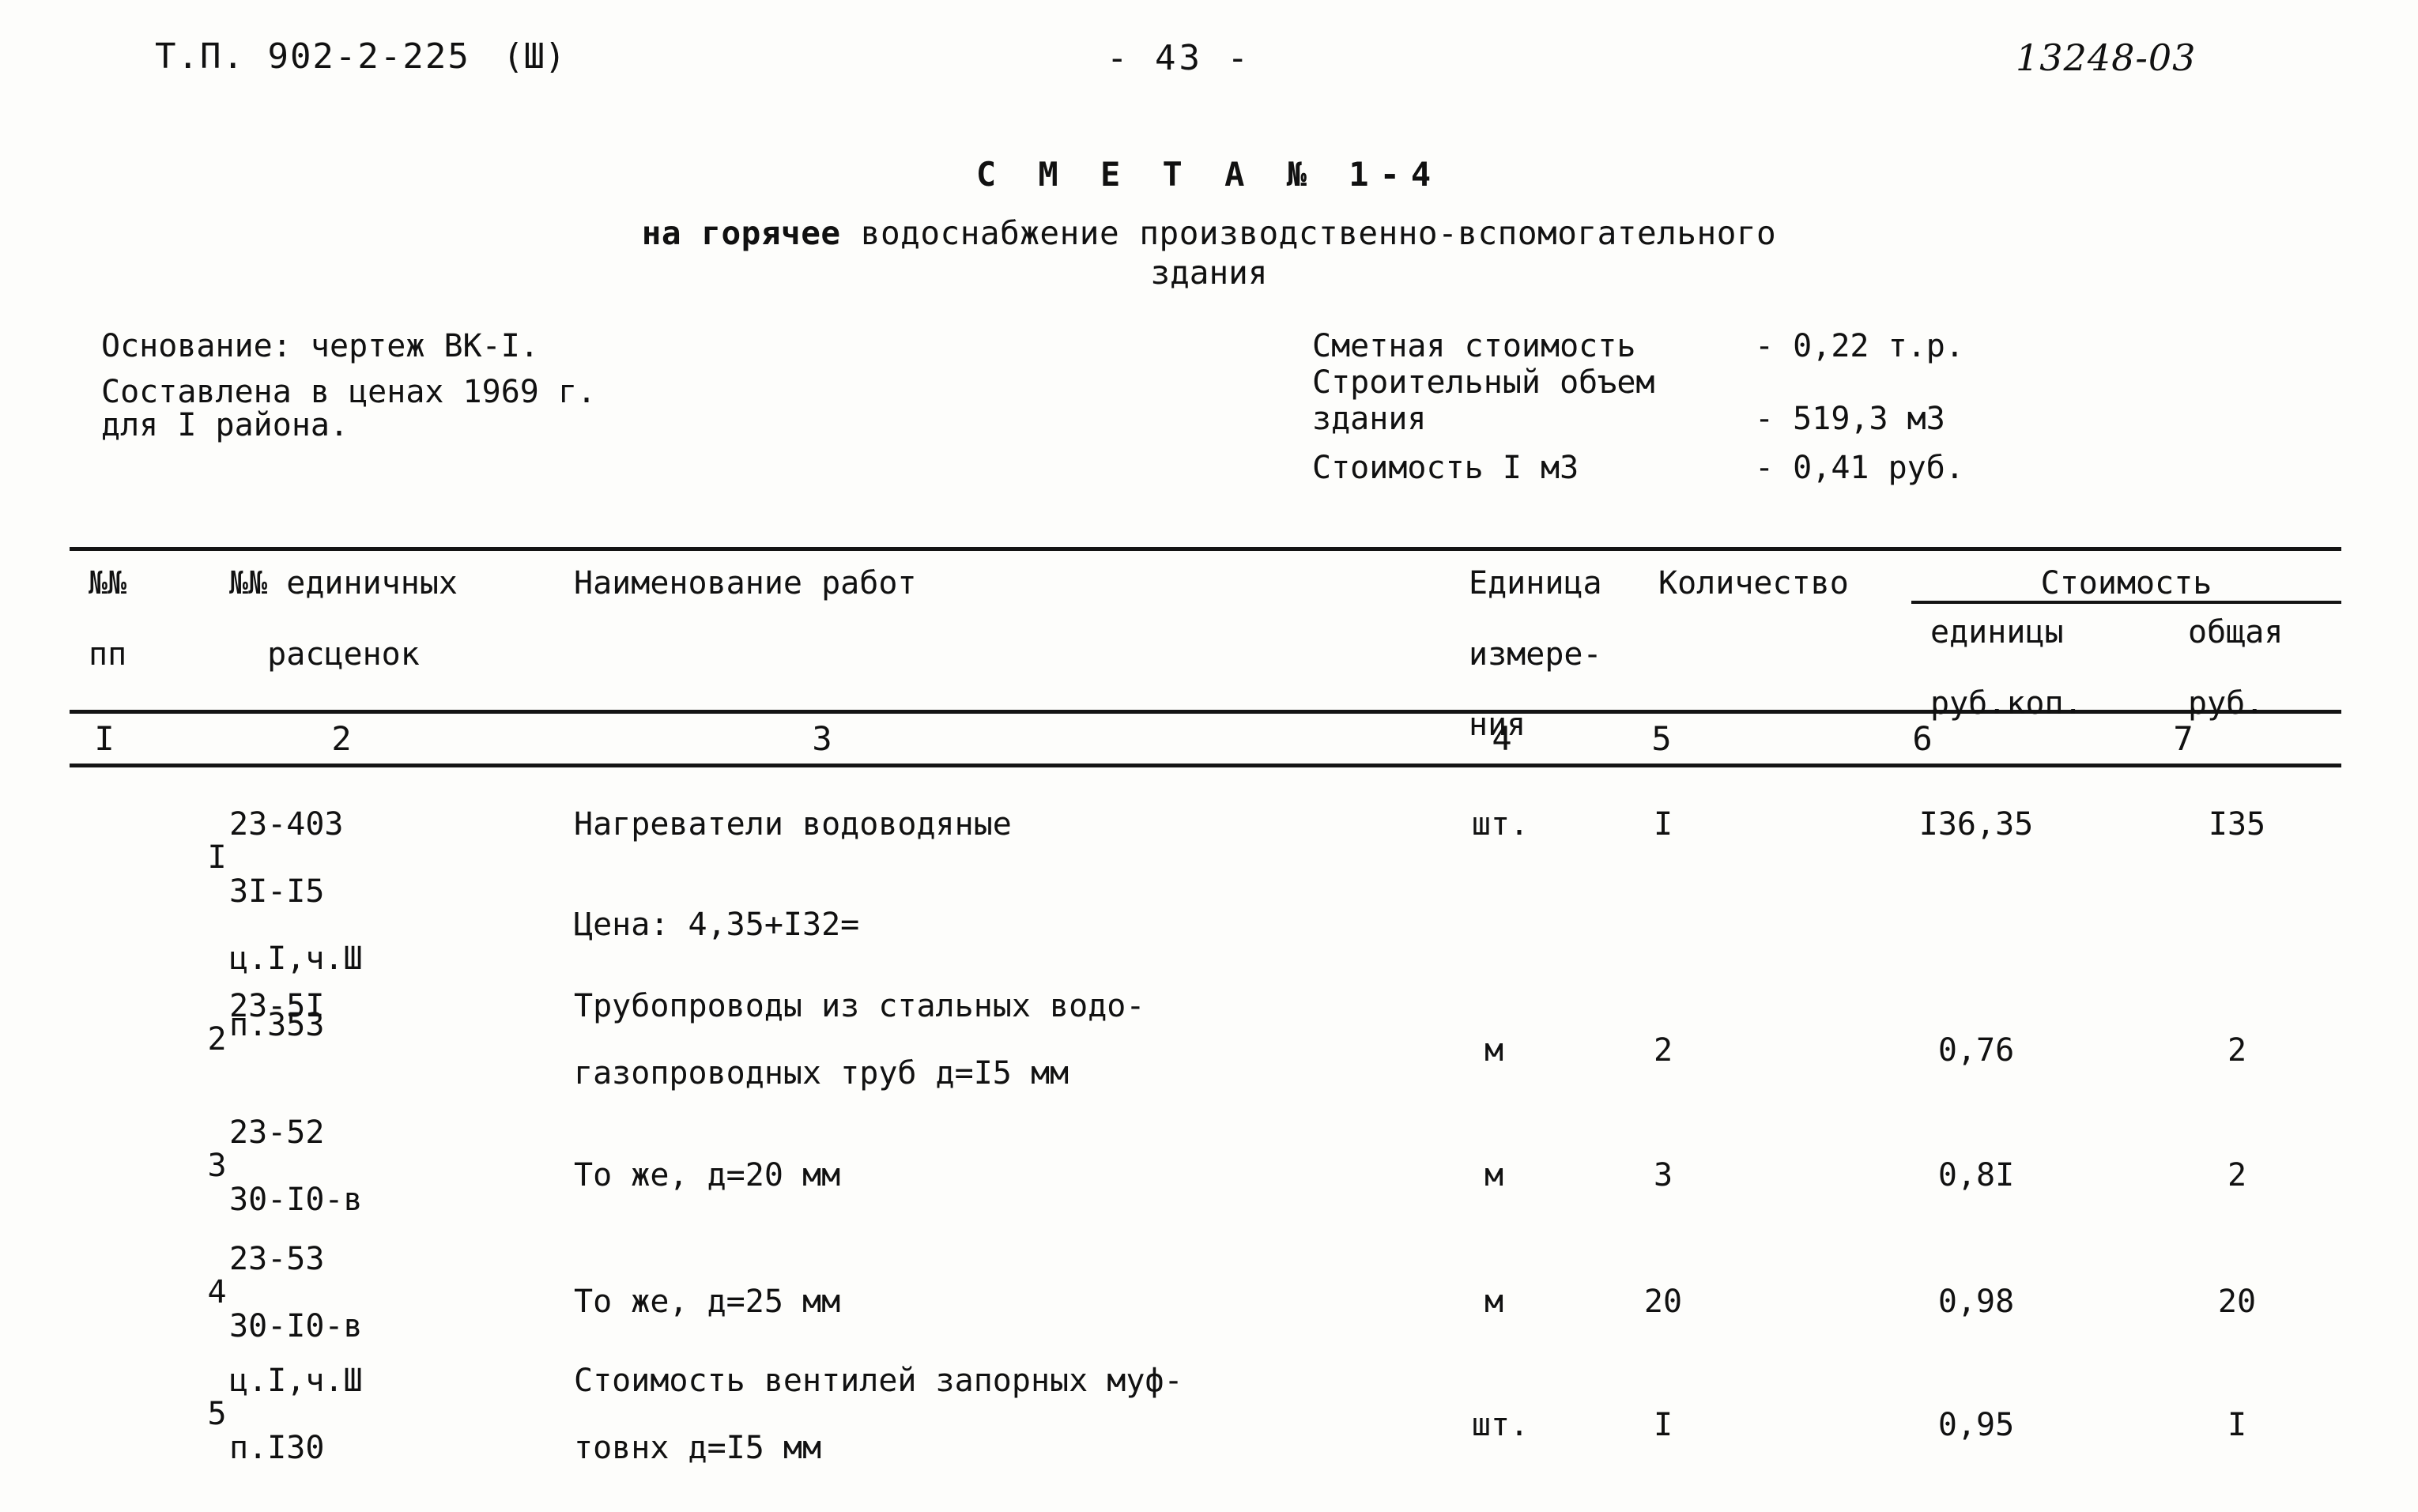  Describe the element at coordinates (324, 654) in the screenshot. I see `th-unit-rate-code-l2: расценок` at that location.